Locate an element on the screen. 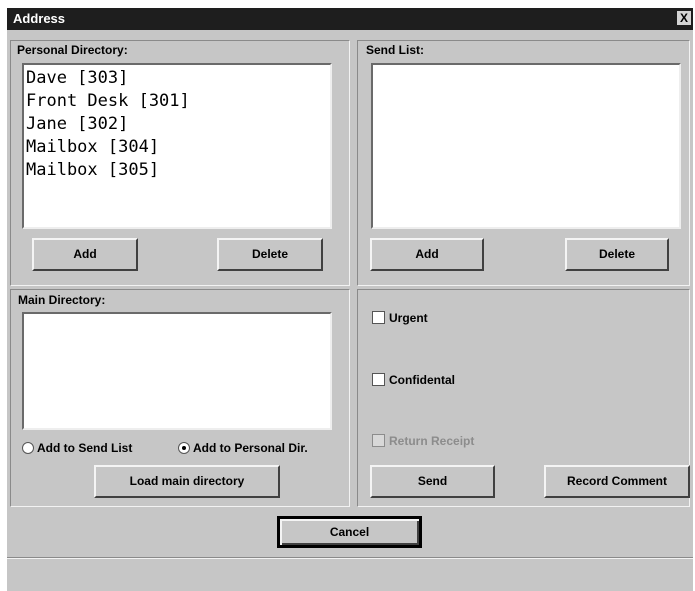  radio-add-to-personal-dir: Add to Personal Dir. is located at coordinates (243, 448).